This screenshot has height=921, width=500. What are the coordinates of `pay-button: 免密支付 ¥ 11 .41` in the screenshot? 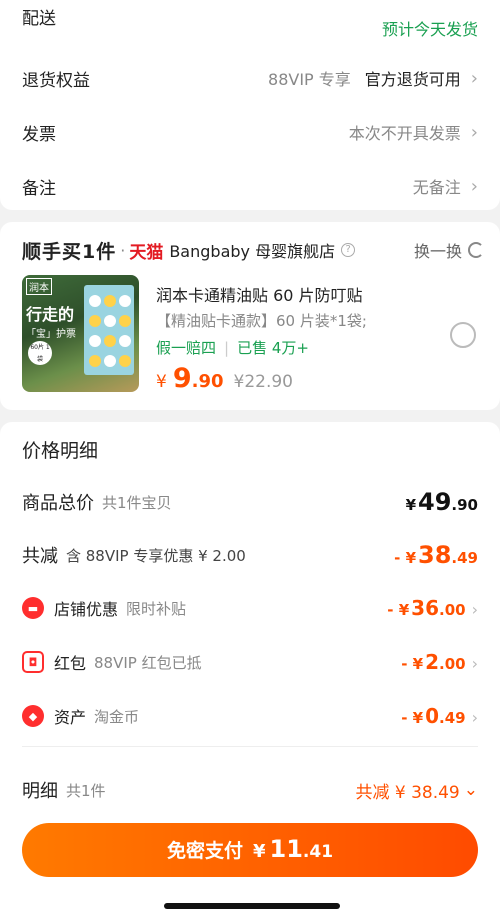 It's located at (250, 850).